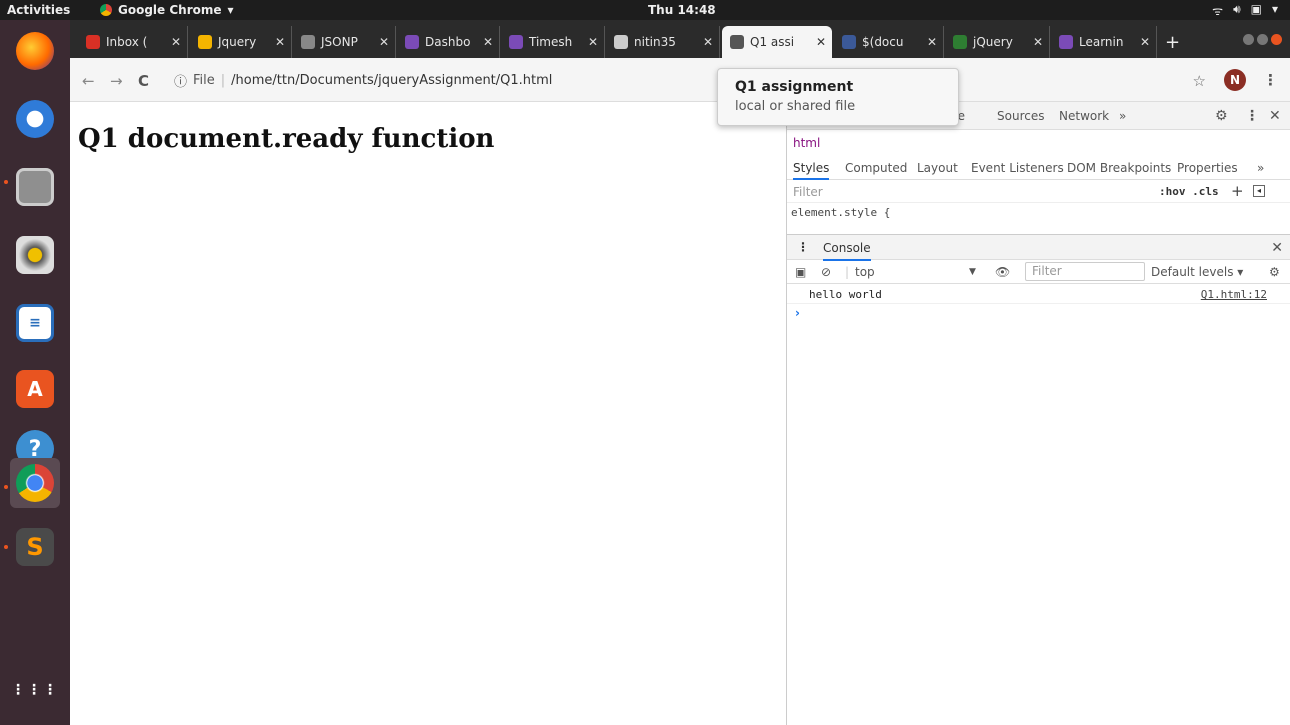 This screenshot has height=725, width=1290. I want to click on browser-tab: Inbox (✕, so click(133, 42).